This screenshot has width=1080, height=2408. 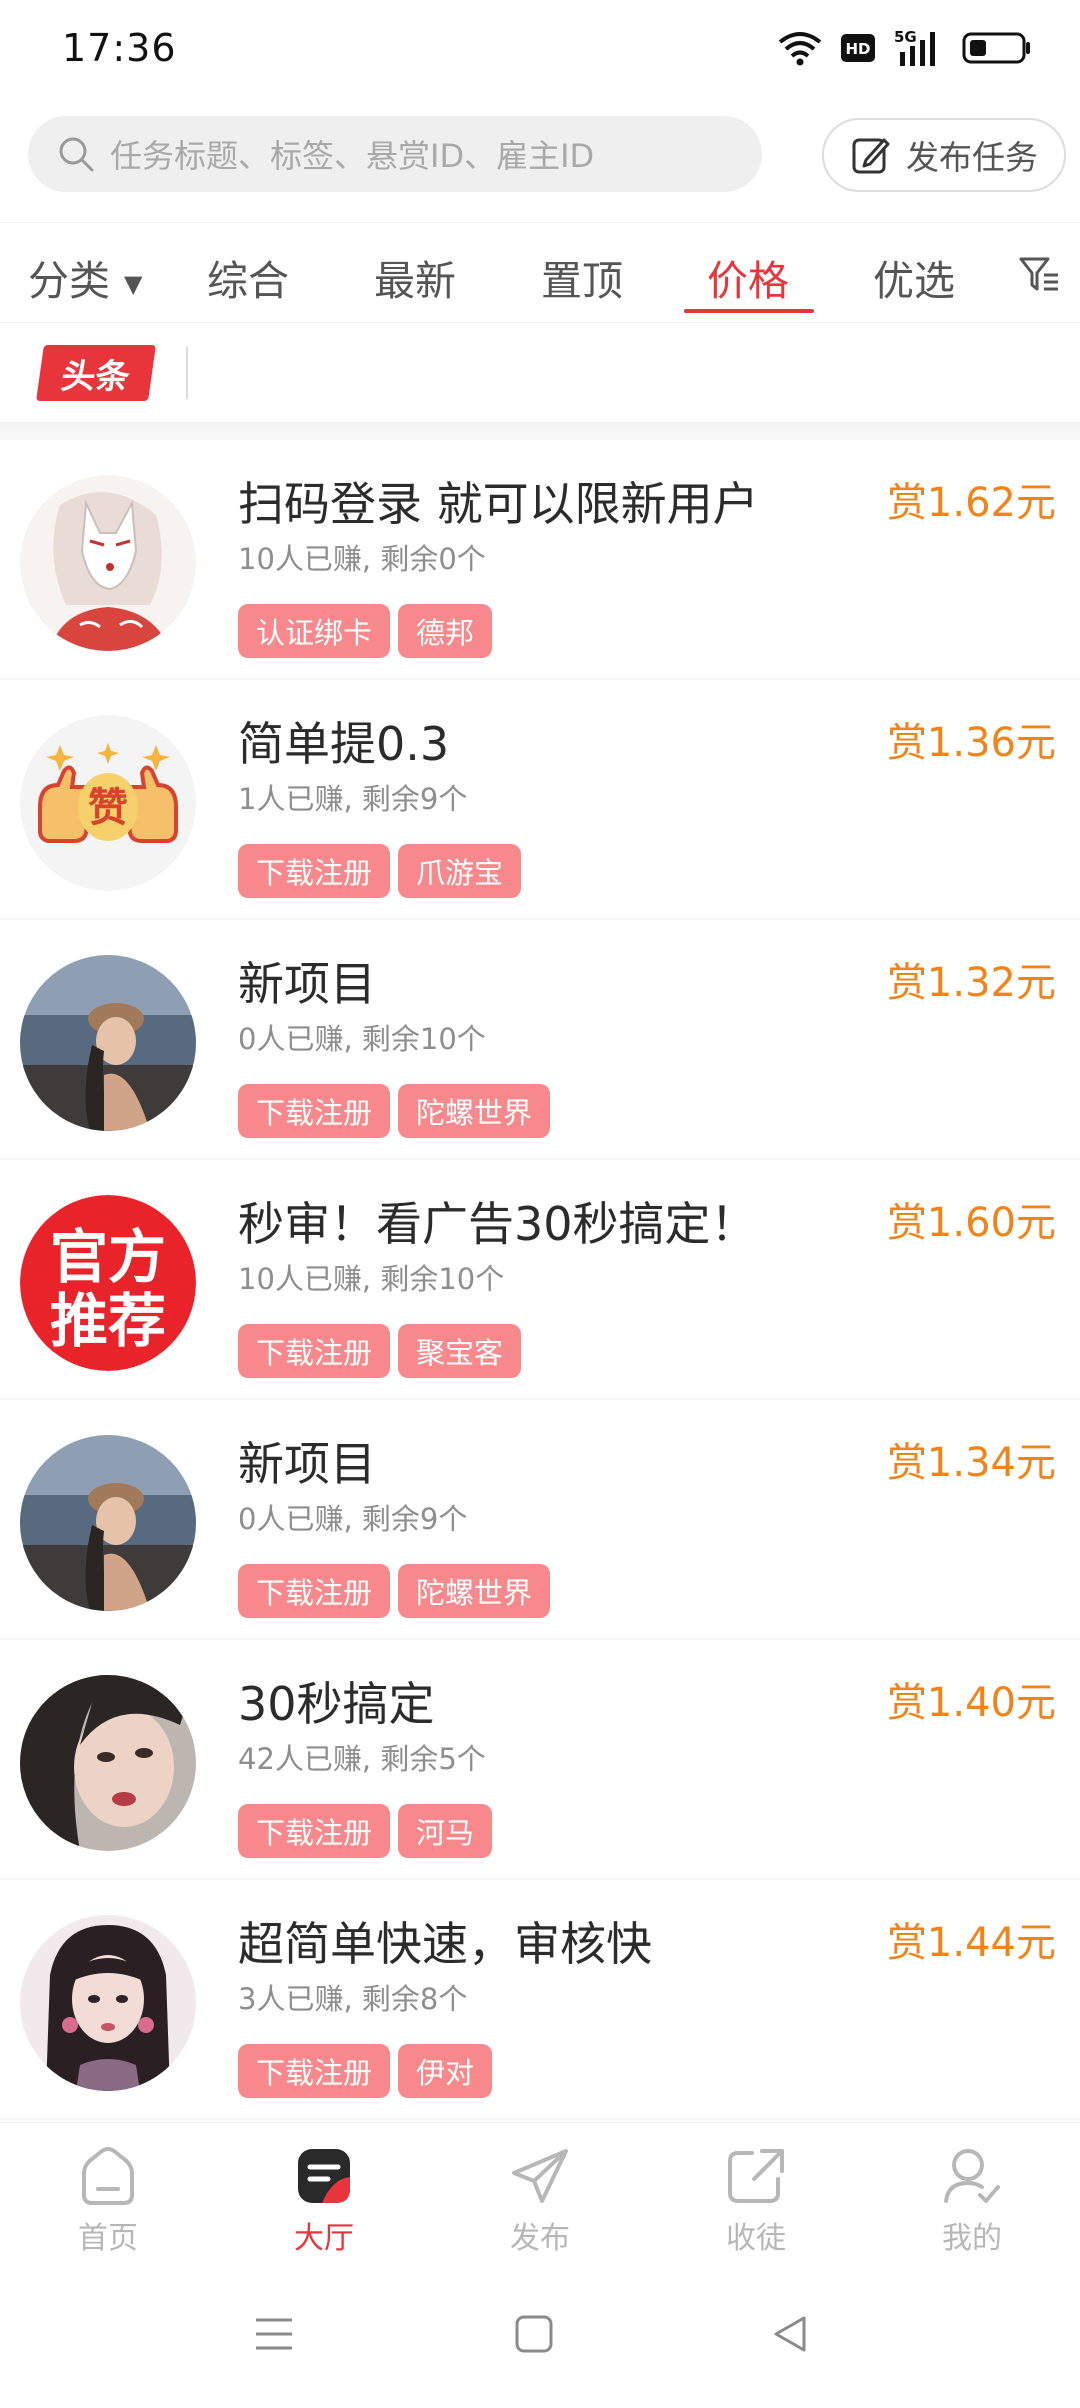 I want to click on system-nav, so click(x=540, y=2340).